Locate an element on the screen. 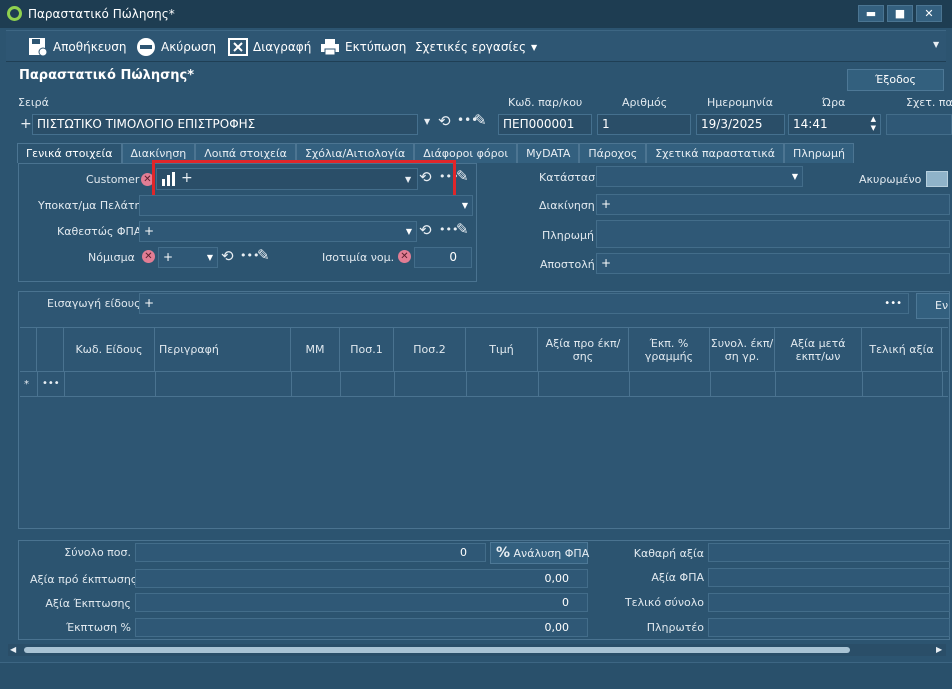 The image size is (952, 689). shipment-field: + is located at coordinates (773, 263).